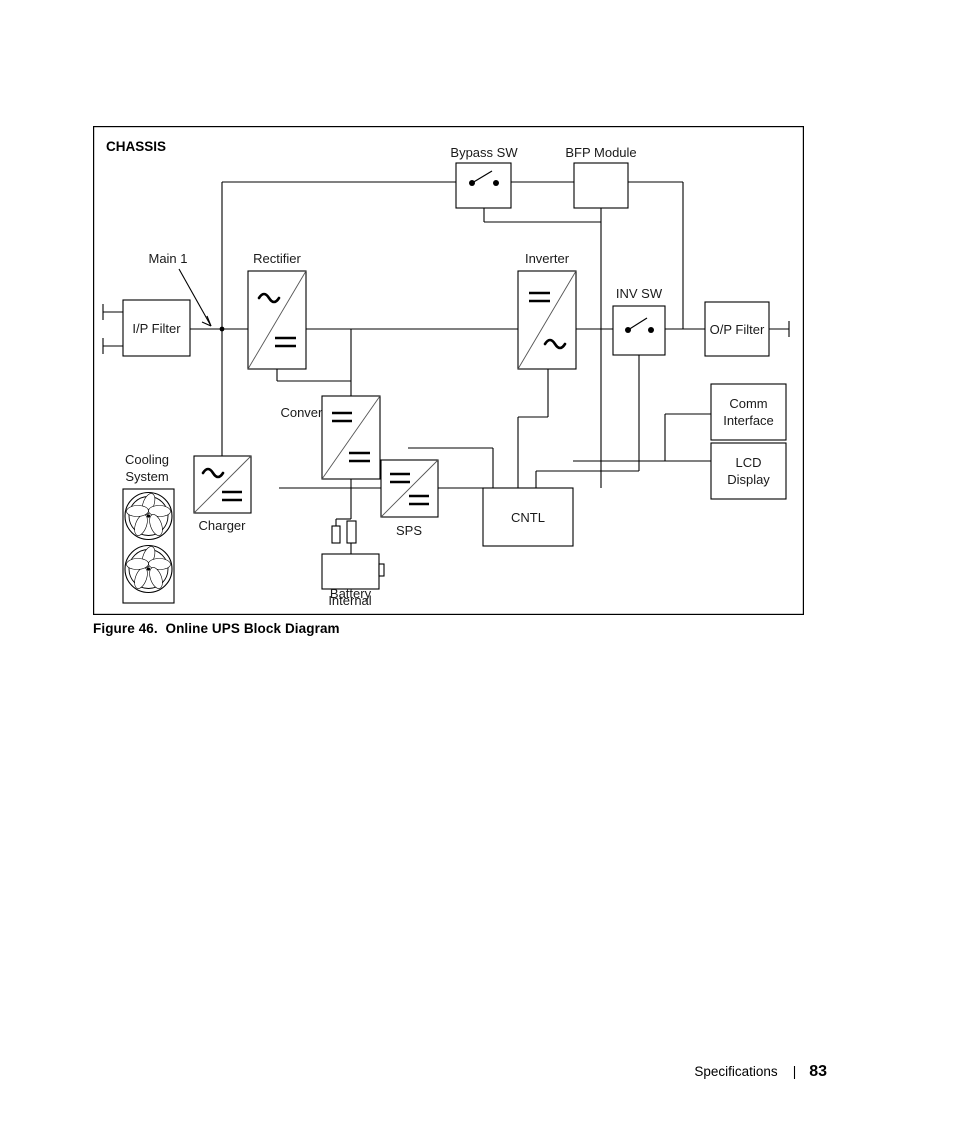 This screenshot has height=1145, width=954. I want to click on cntl-label: CNTL, so click(528, 517).